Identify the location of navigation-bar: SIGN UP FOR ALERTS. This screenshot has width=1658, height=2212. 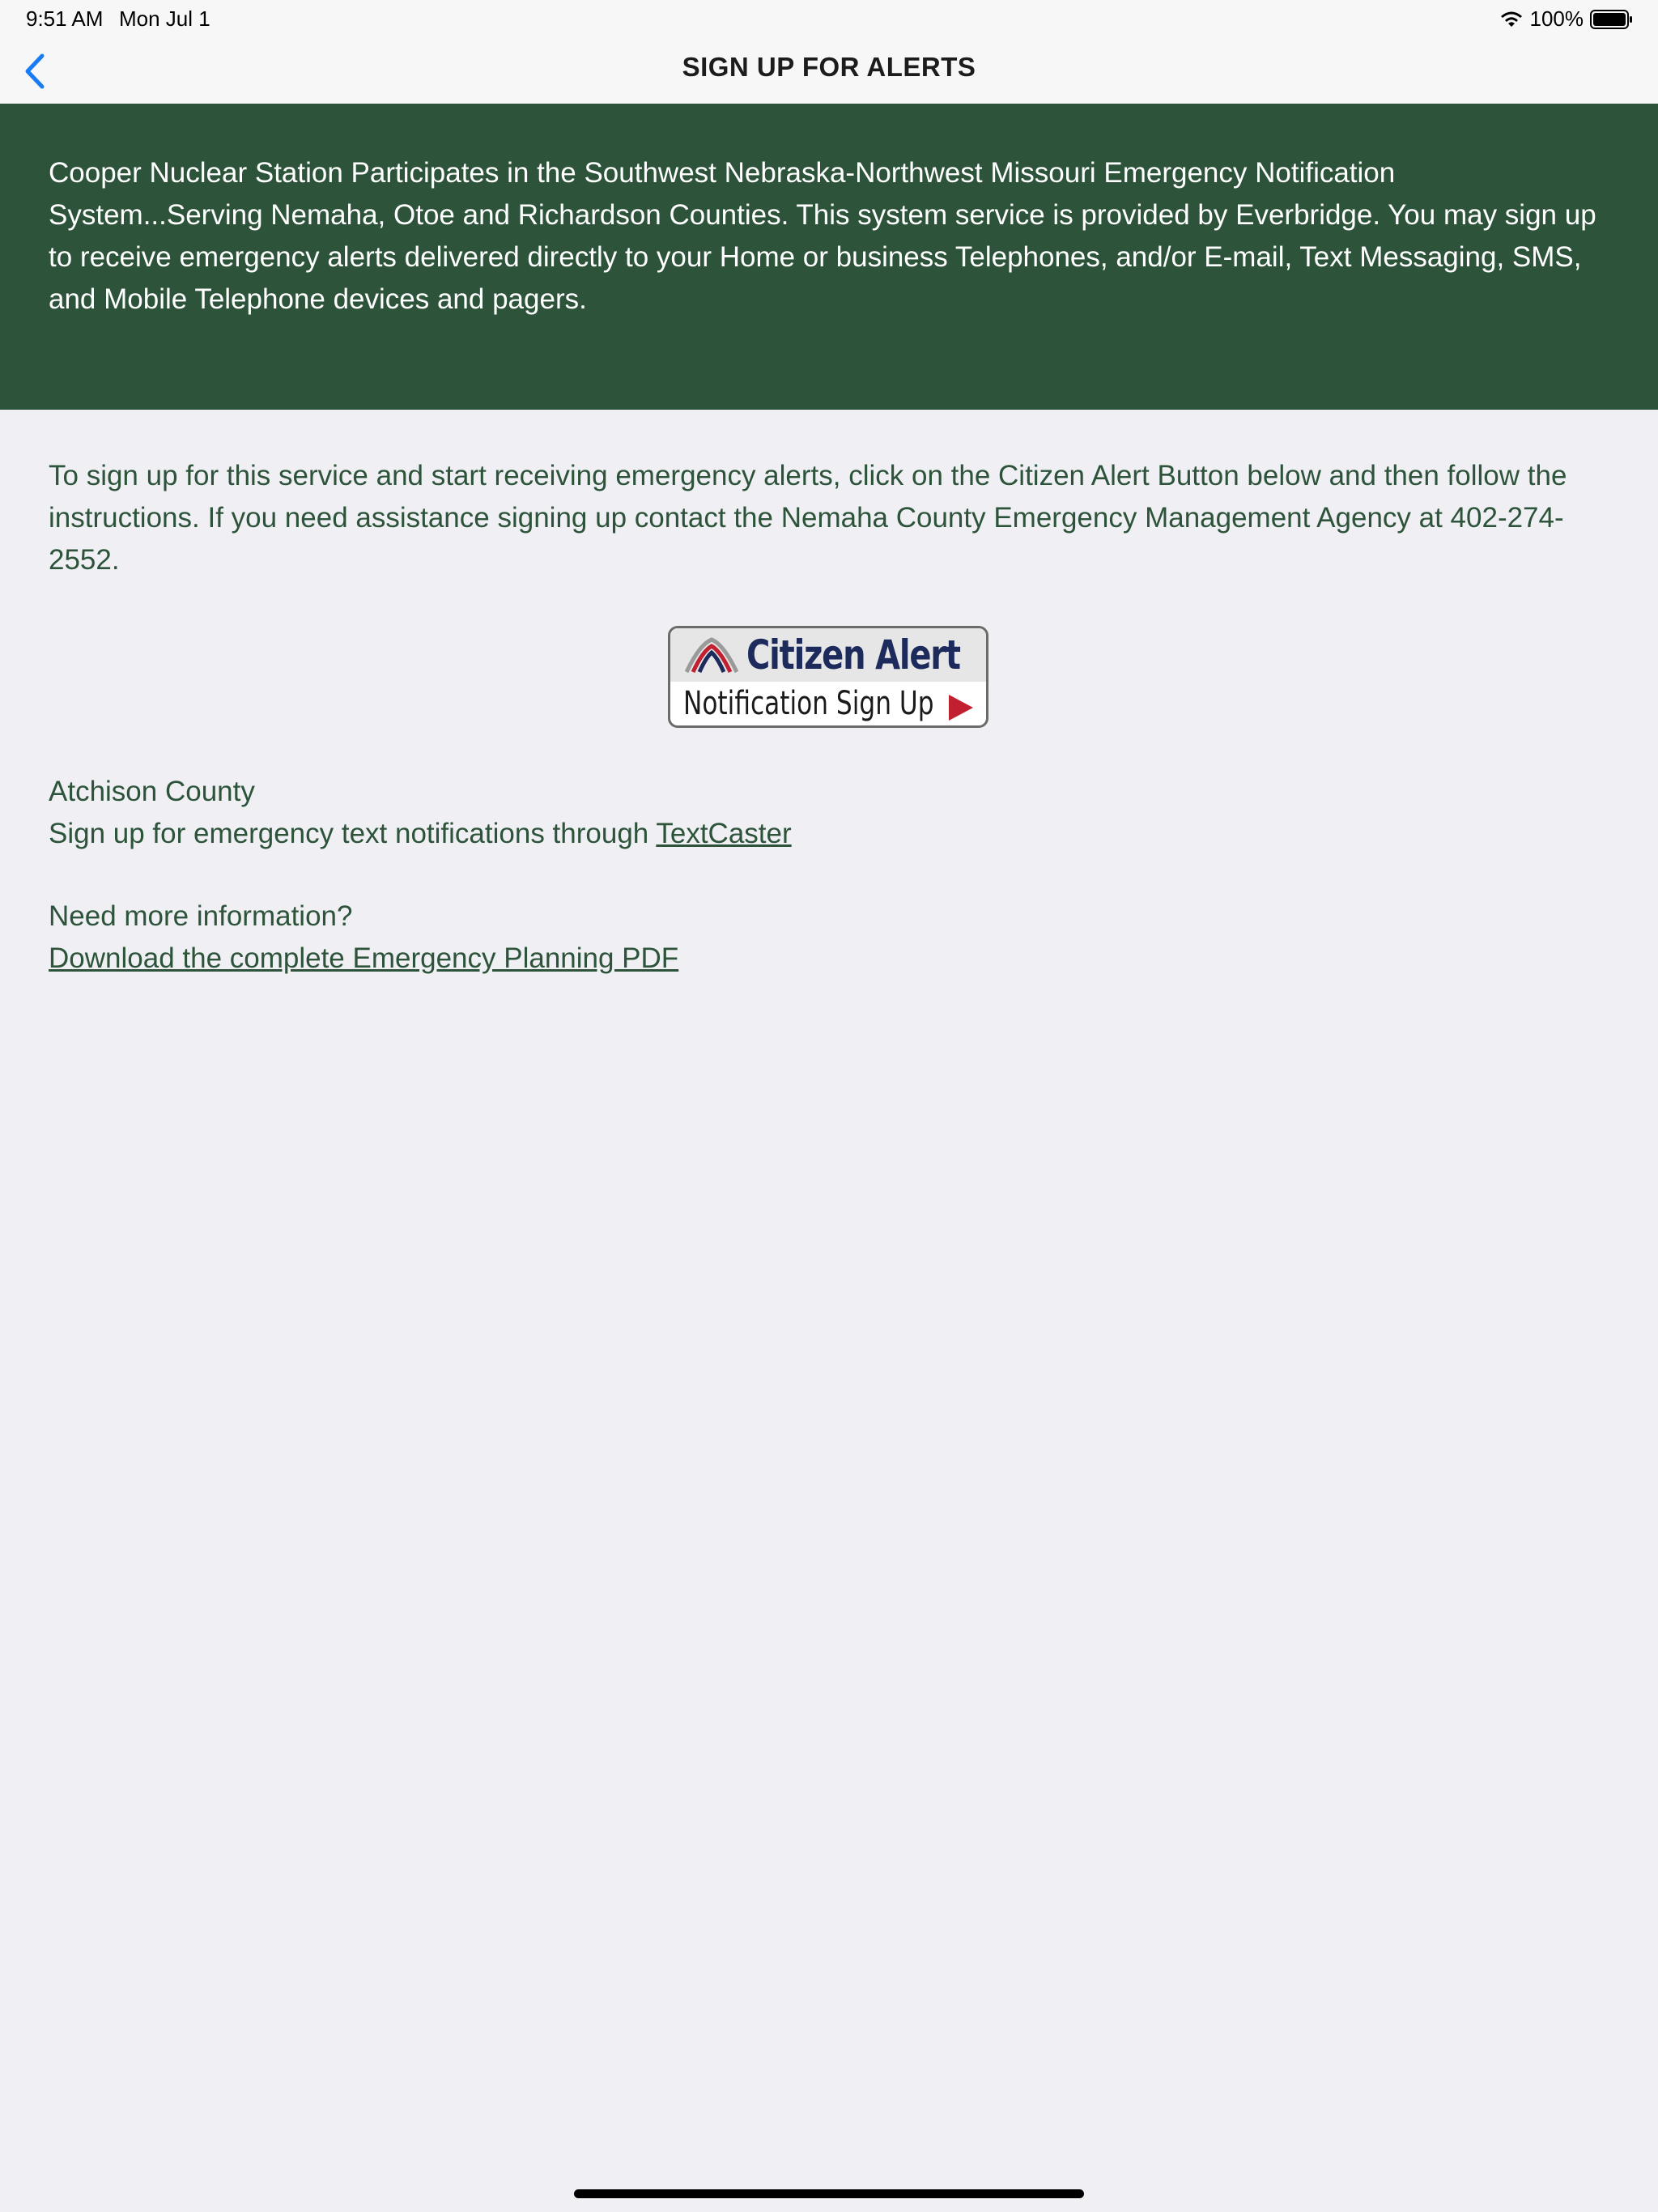
(829, 72).